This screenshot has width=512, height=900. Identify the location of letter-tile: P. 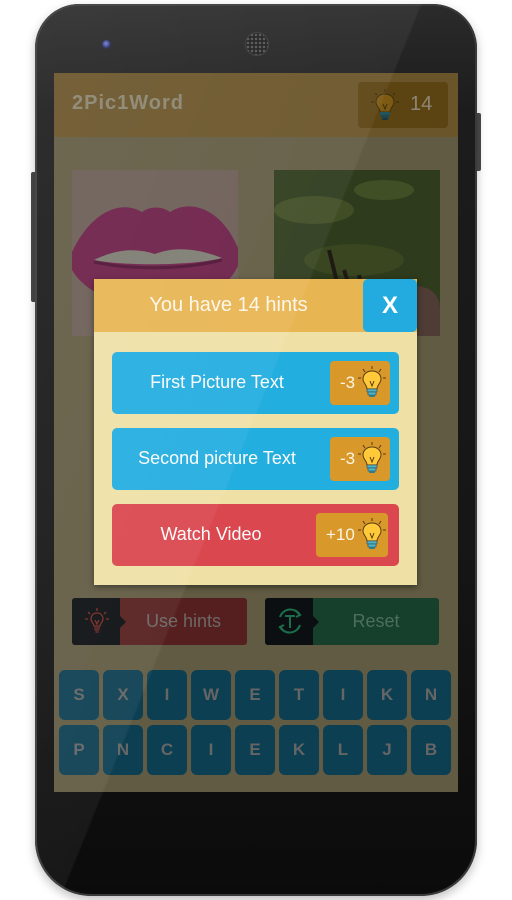
(79, 750).